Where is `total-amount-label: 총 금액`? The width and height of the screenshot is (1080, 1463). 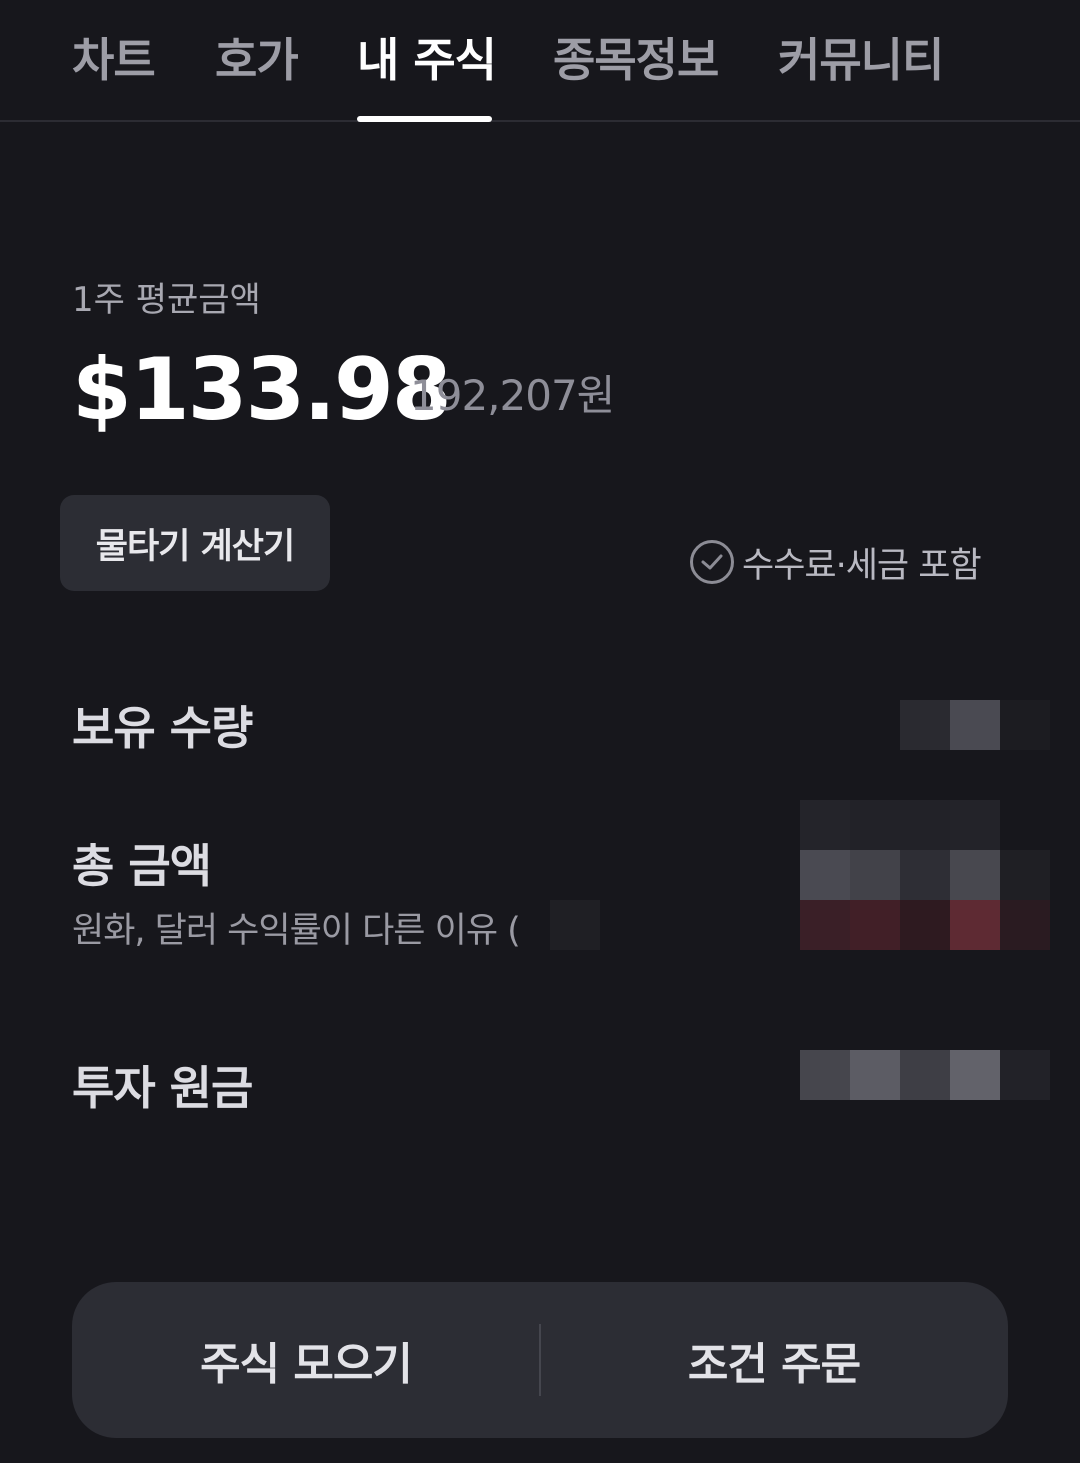 total-amount-label: 총 금액 is located at coordinates (142, 866).